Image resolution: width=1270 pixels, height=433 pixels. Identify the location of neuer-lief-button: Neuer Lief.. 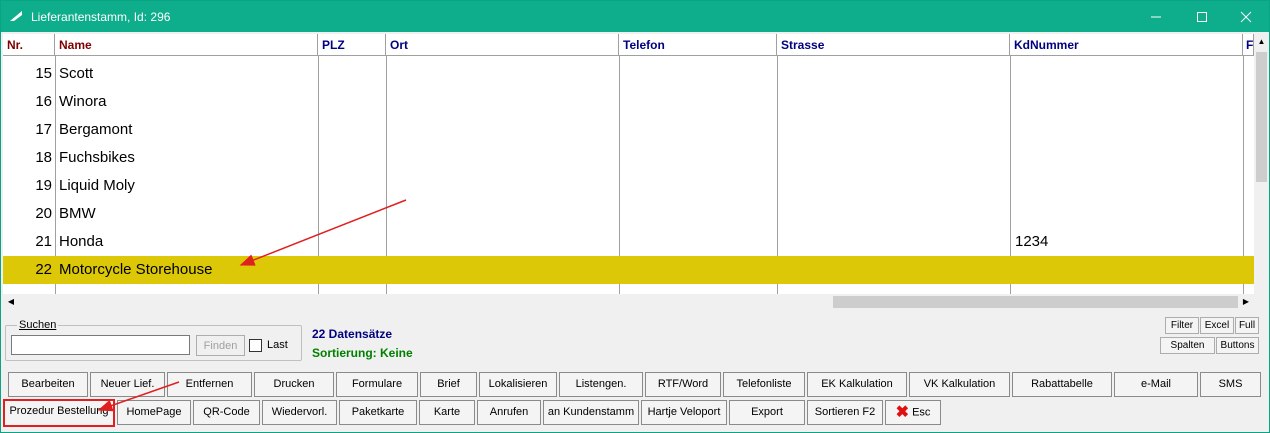
(127, 384).